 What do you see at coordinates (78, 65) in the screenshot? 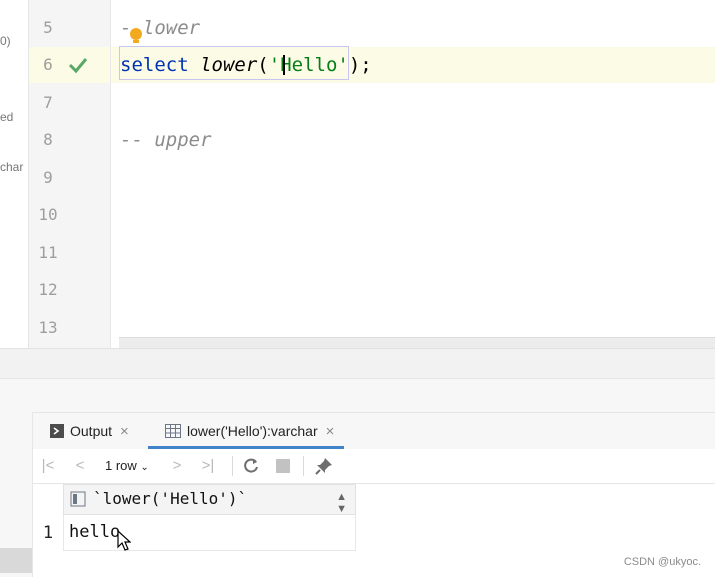
I see `execution-success-check-icon` at bounding box center [78, 65].